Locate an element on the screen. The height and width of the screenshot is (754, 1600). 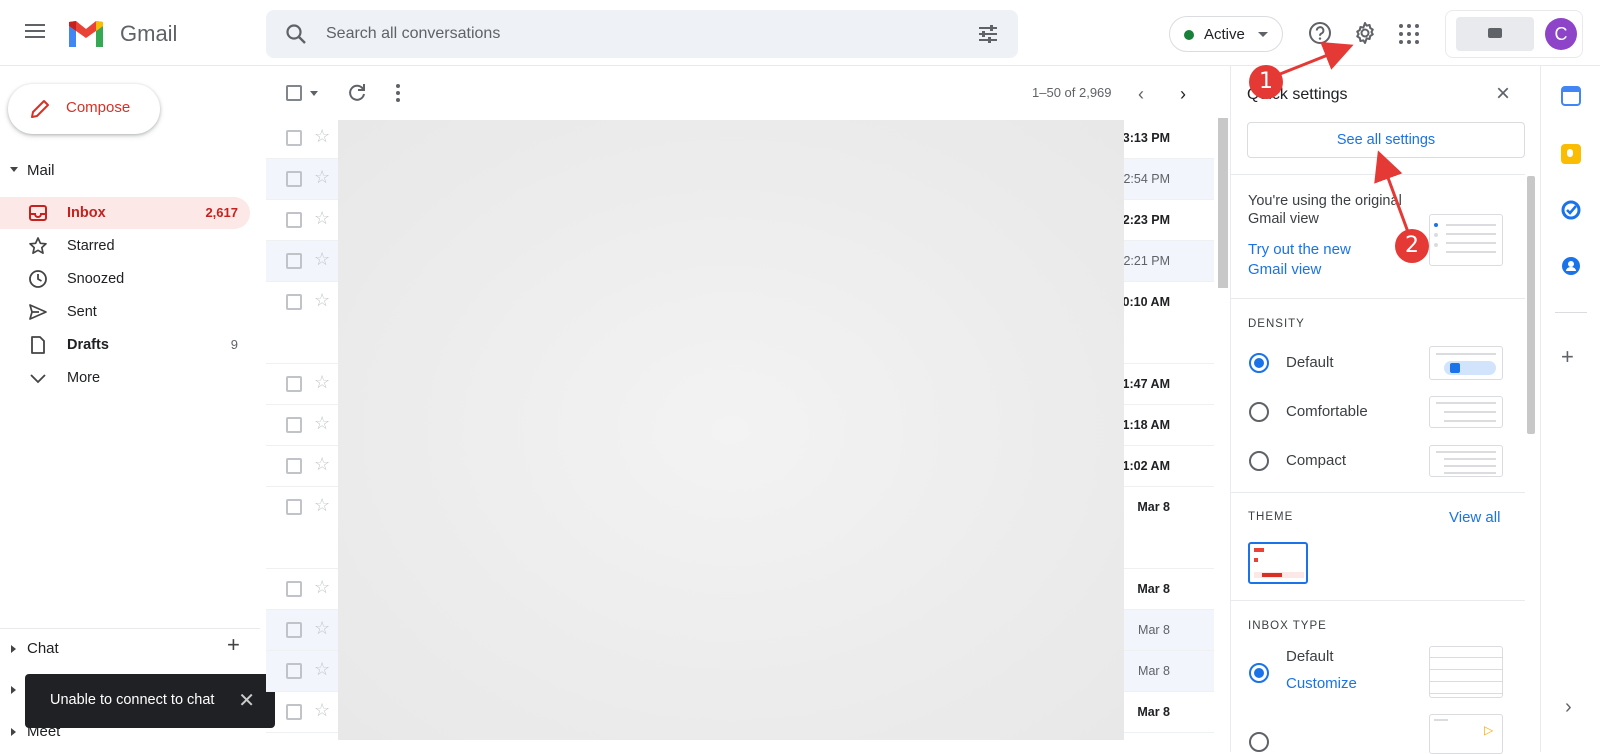
density-compact-radio is located at coordinates (1259, 461).